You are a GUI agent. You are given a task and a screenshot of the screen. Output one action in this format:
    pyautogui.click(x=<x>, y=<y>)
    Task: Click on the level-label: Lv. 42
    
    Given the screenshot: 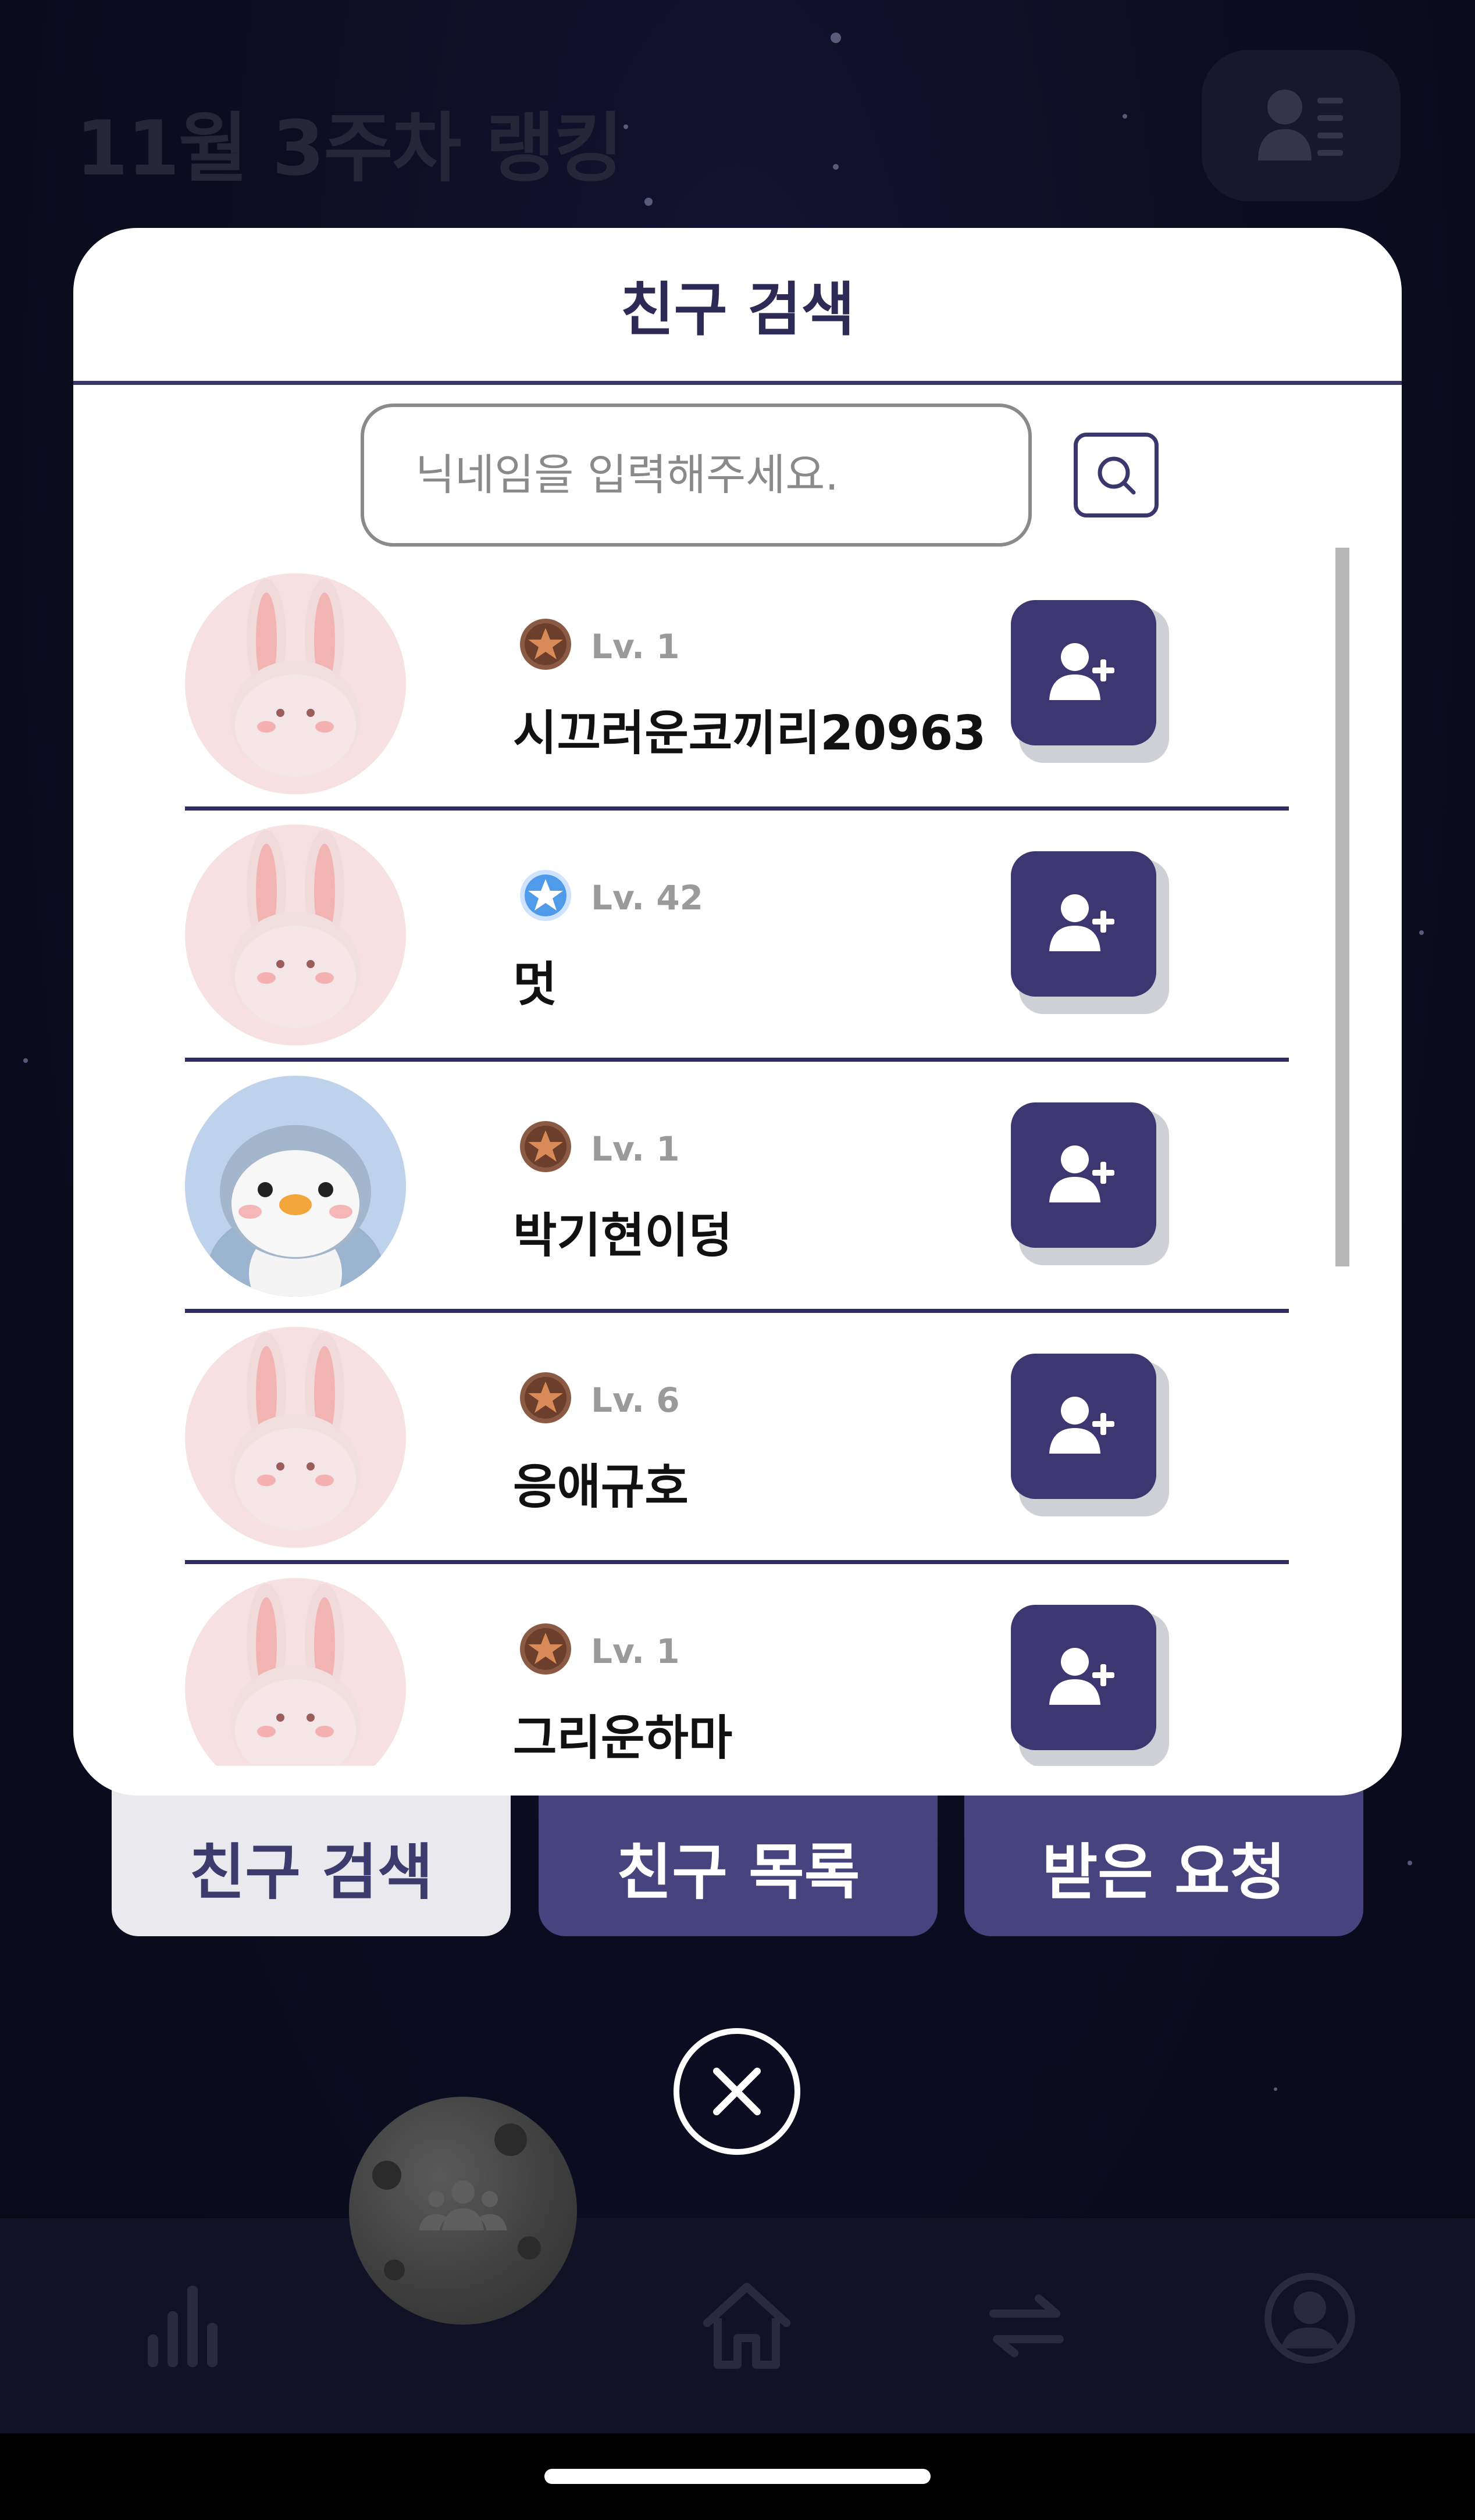 What is the action you would take?
    pyautogui.click(x=647, y=898)
    